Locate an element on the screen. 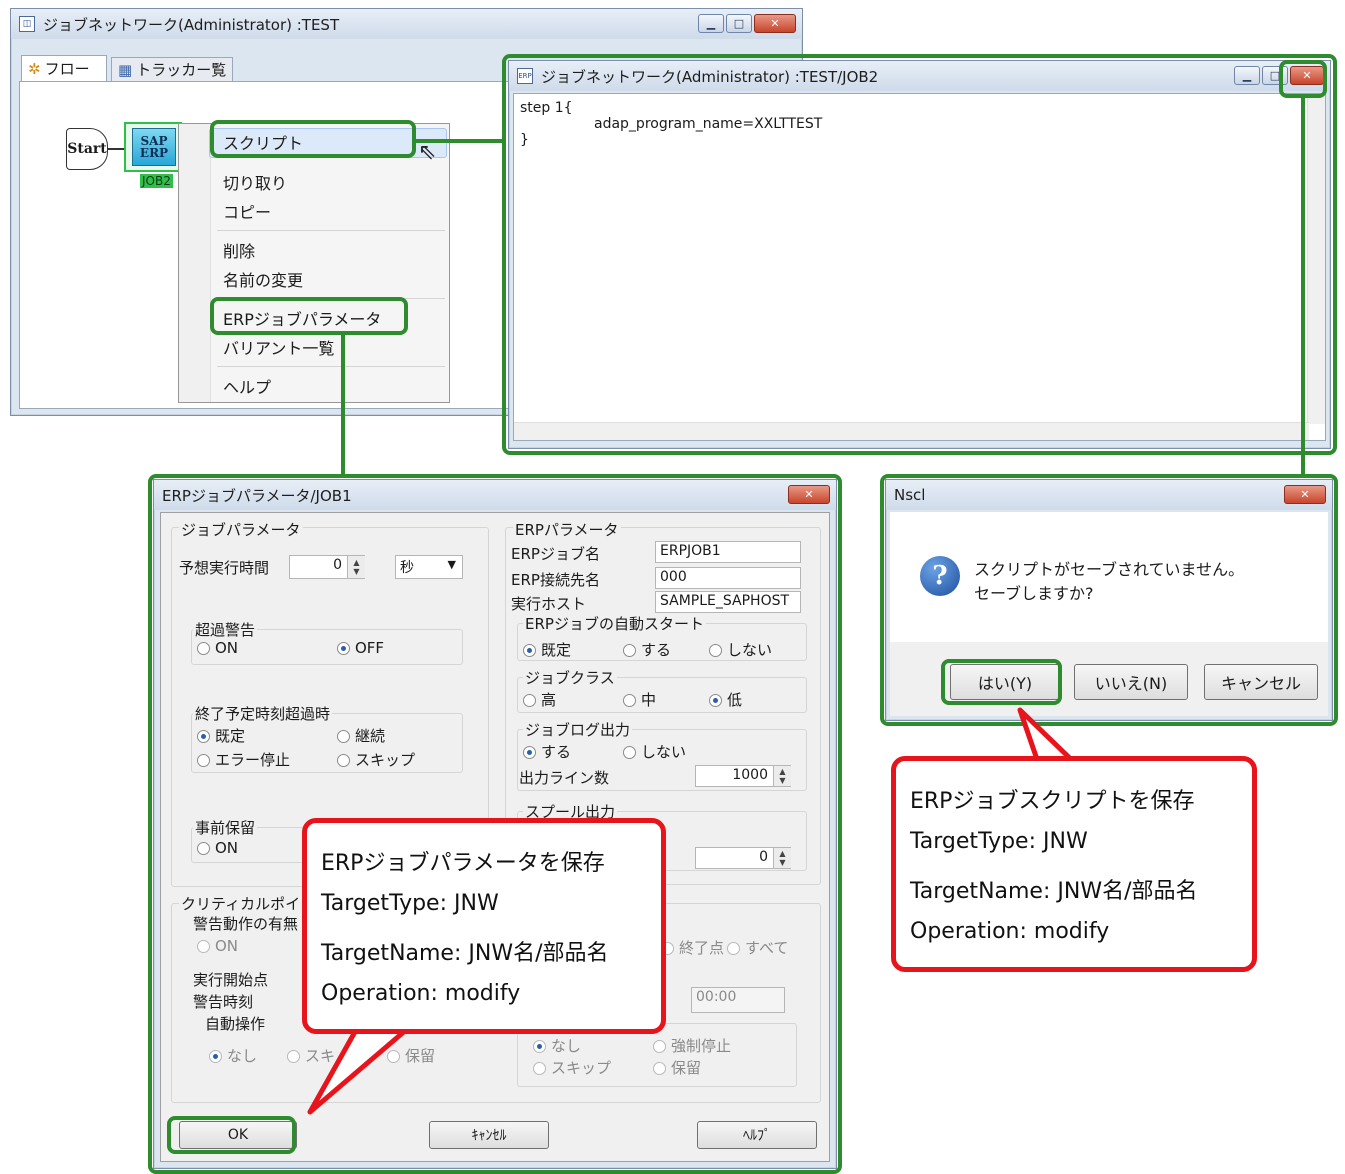 The width and height of the screenshot is (1345, 1174). warn-time-label: 警告時刻 is located at coordinates (223, 1002).